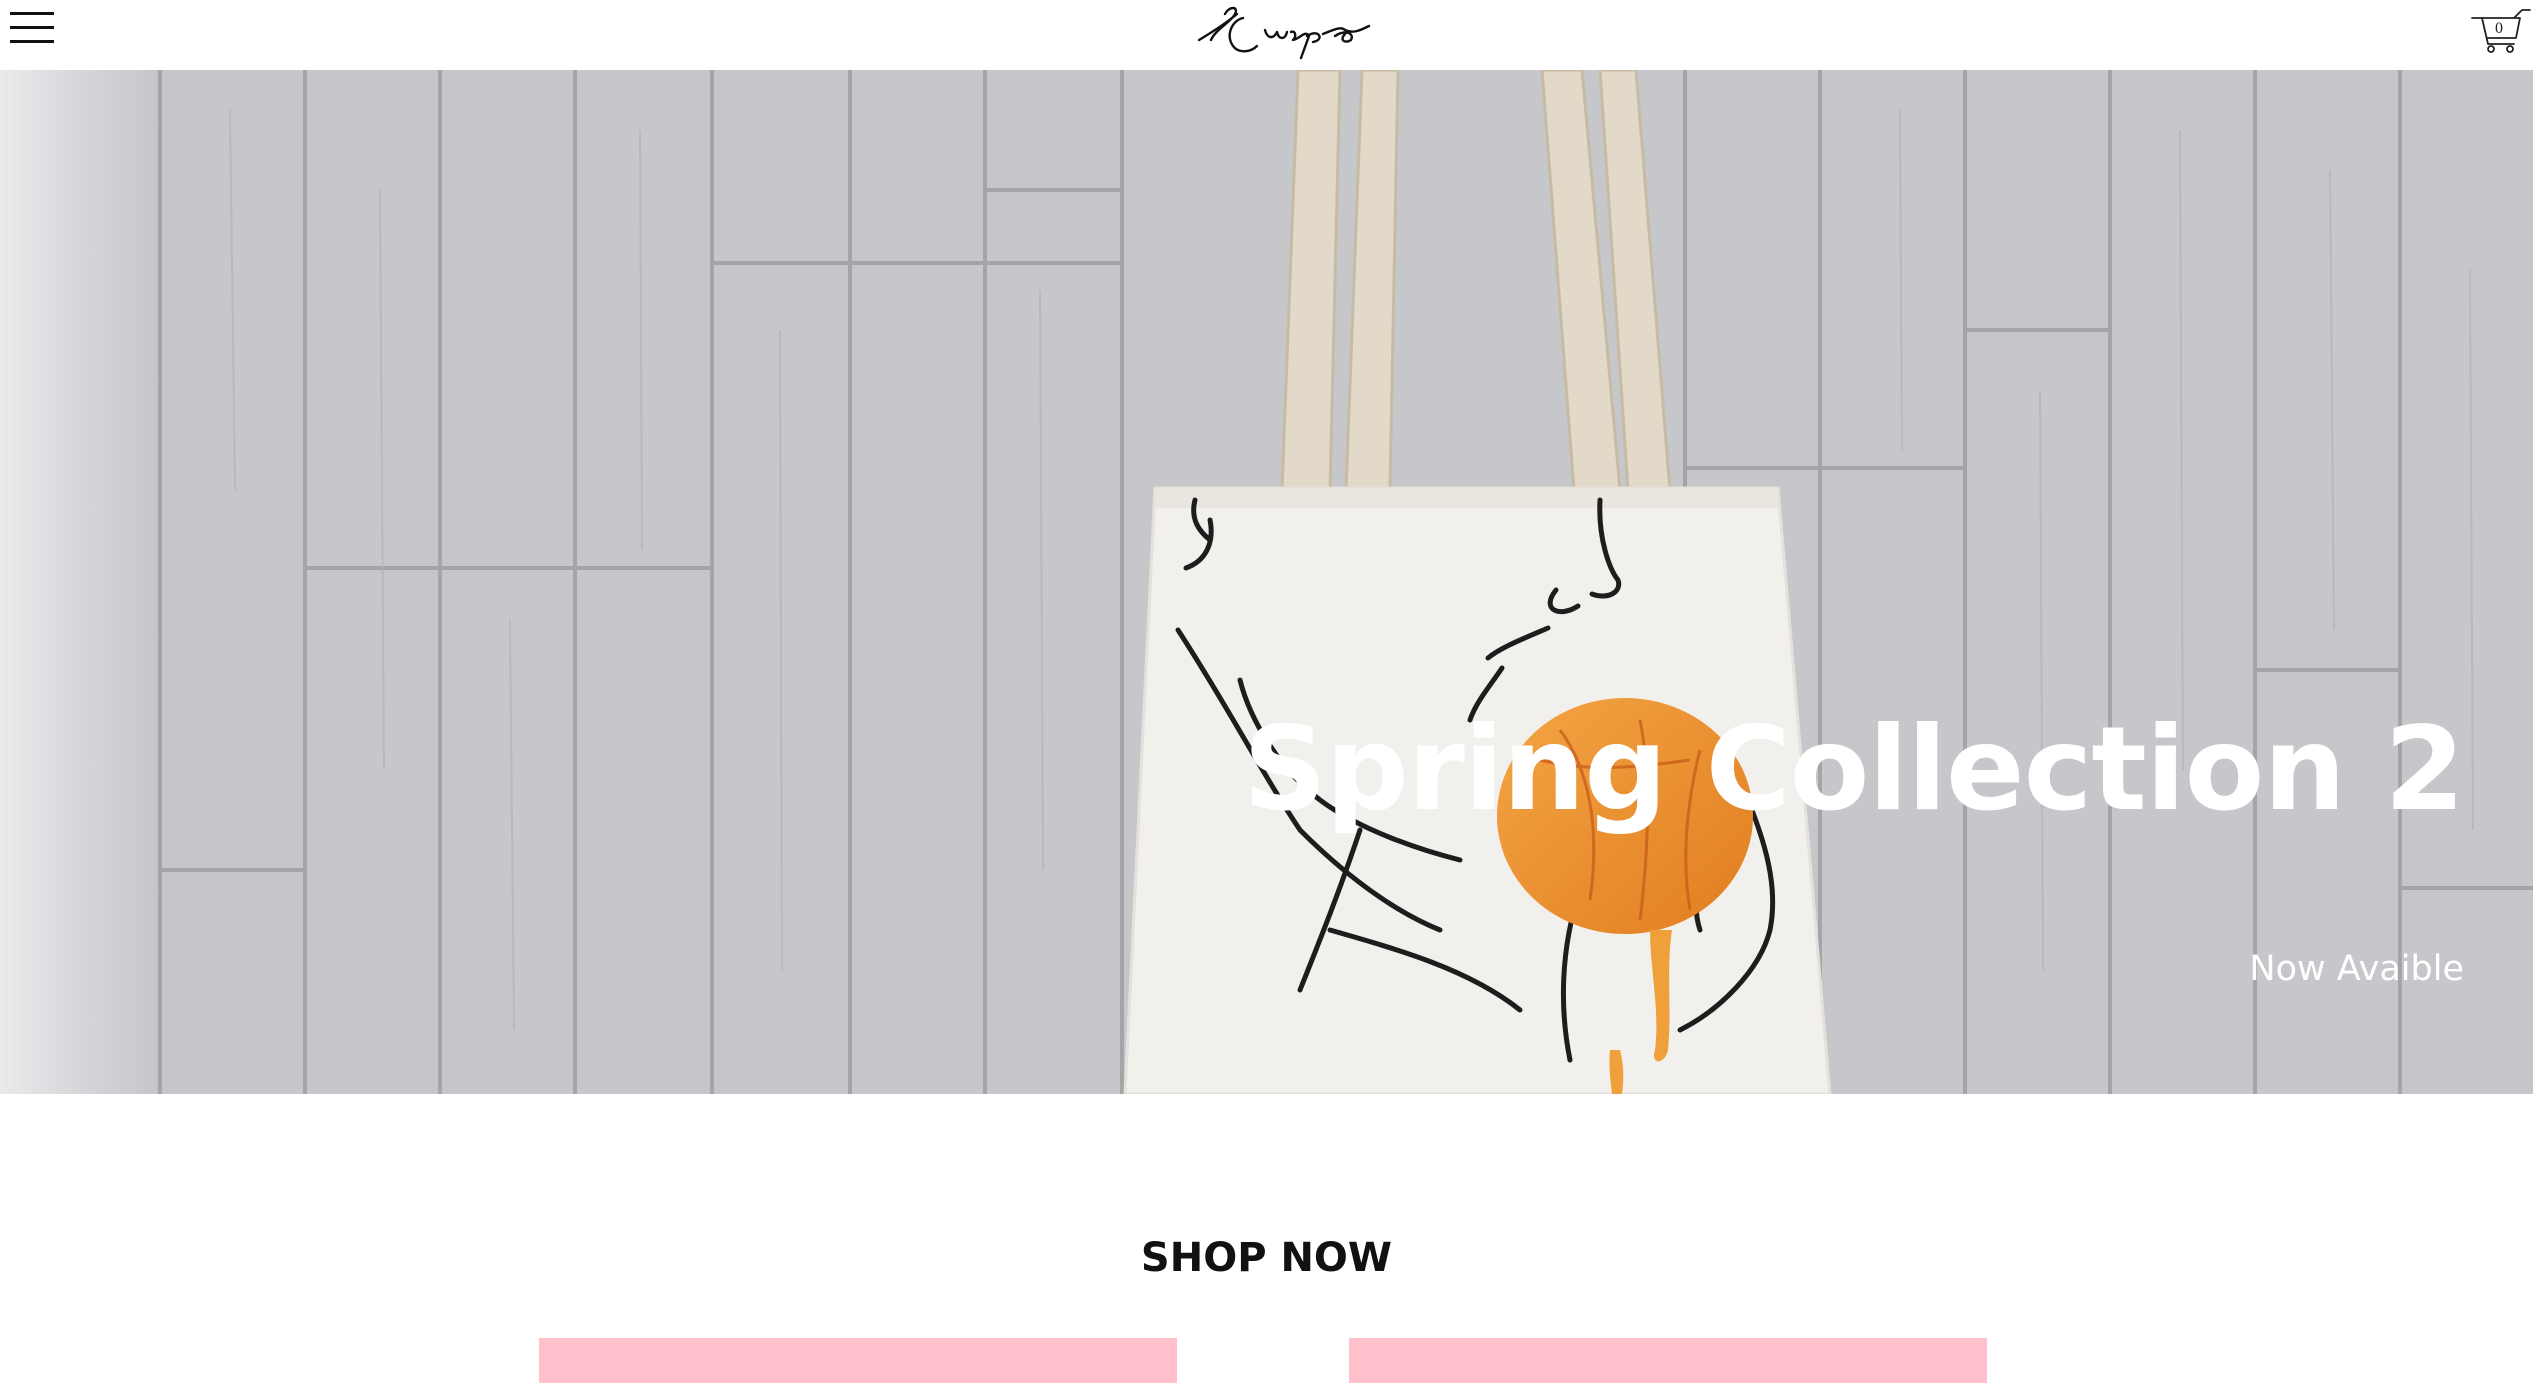  I want to click on hamburger-menu-icon, so click(31, 29).